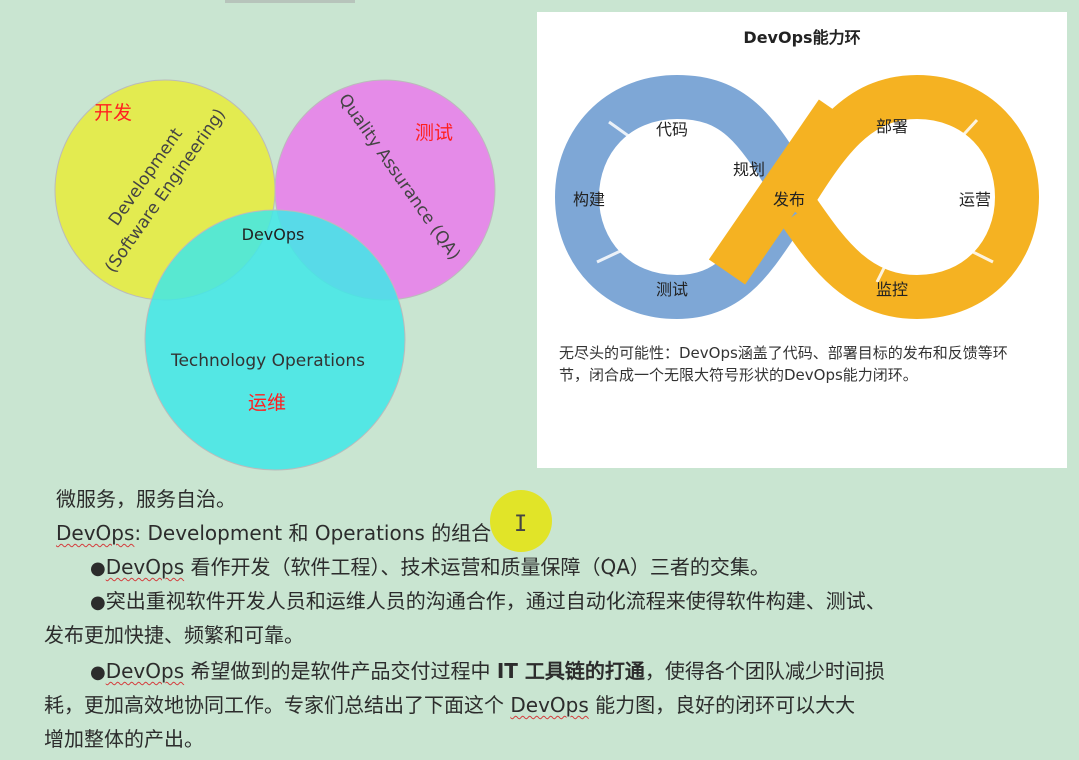 This screenshot has height=760, width=1079. I want to click on stage-code: 代码, so click(672, 129).